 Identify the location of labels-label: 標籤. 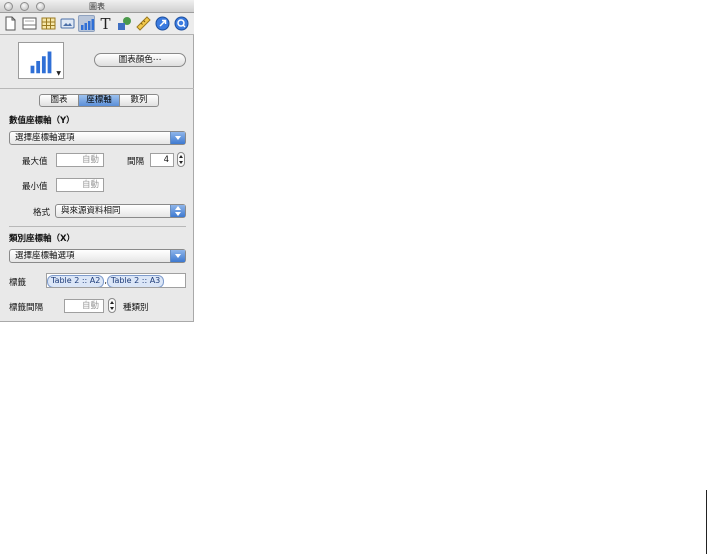
(18, 283).